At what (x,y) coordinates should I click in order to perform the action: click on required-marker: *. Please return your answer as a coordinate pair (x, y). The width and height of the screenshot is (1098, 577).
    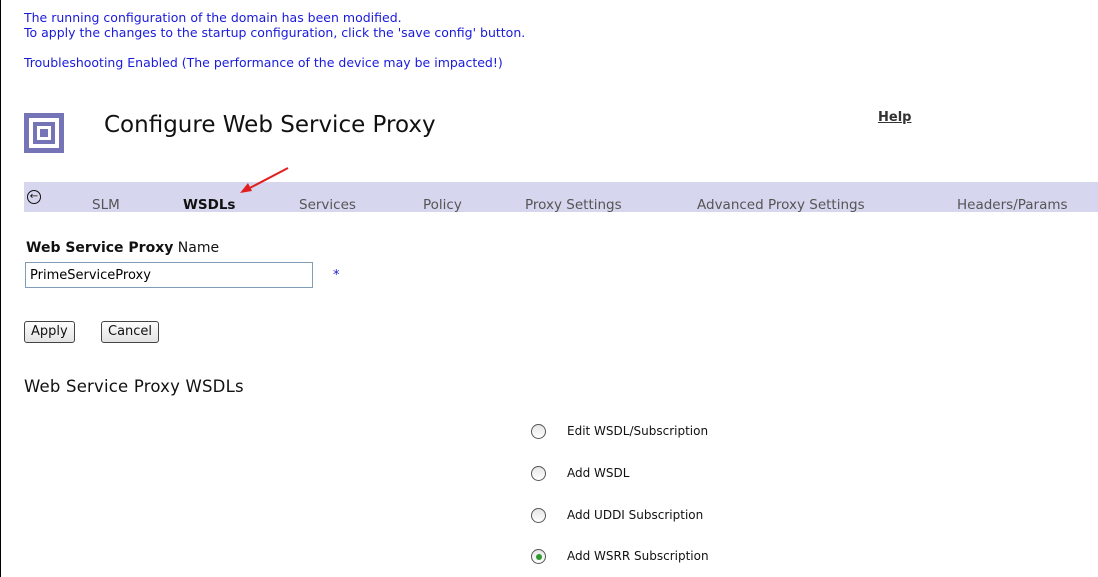
    Looking at the image, I should click on (336, 275).